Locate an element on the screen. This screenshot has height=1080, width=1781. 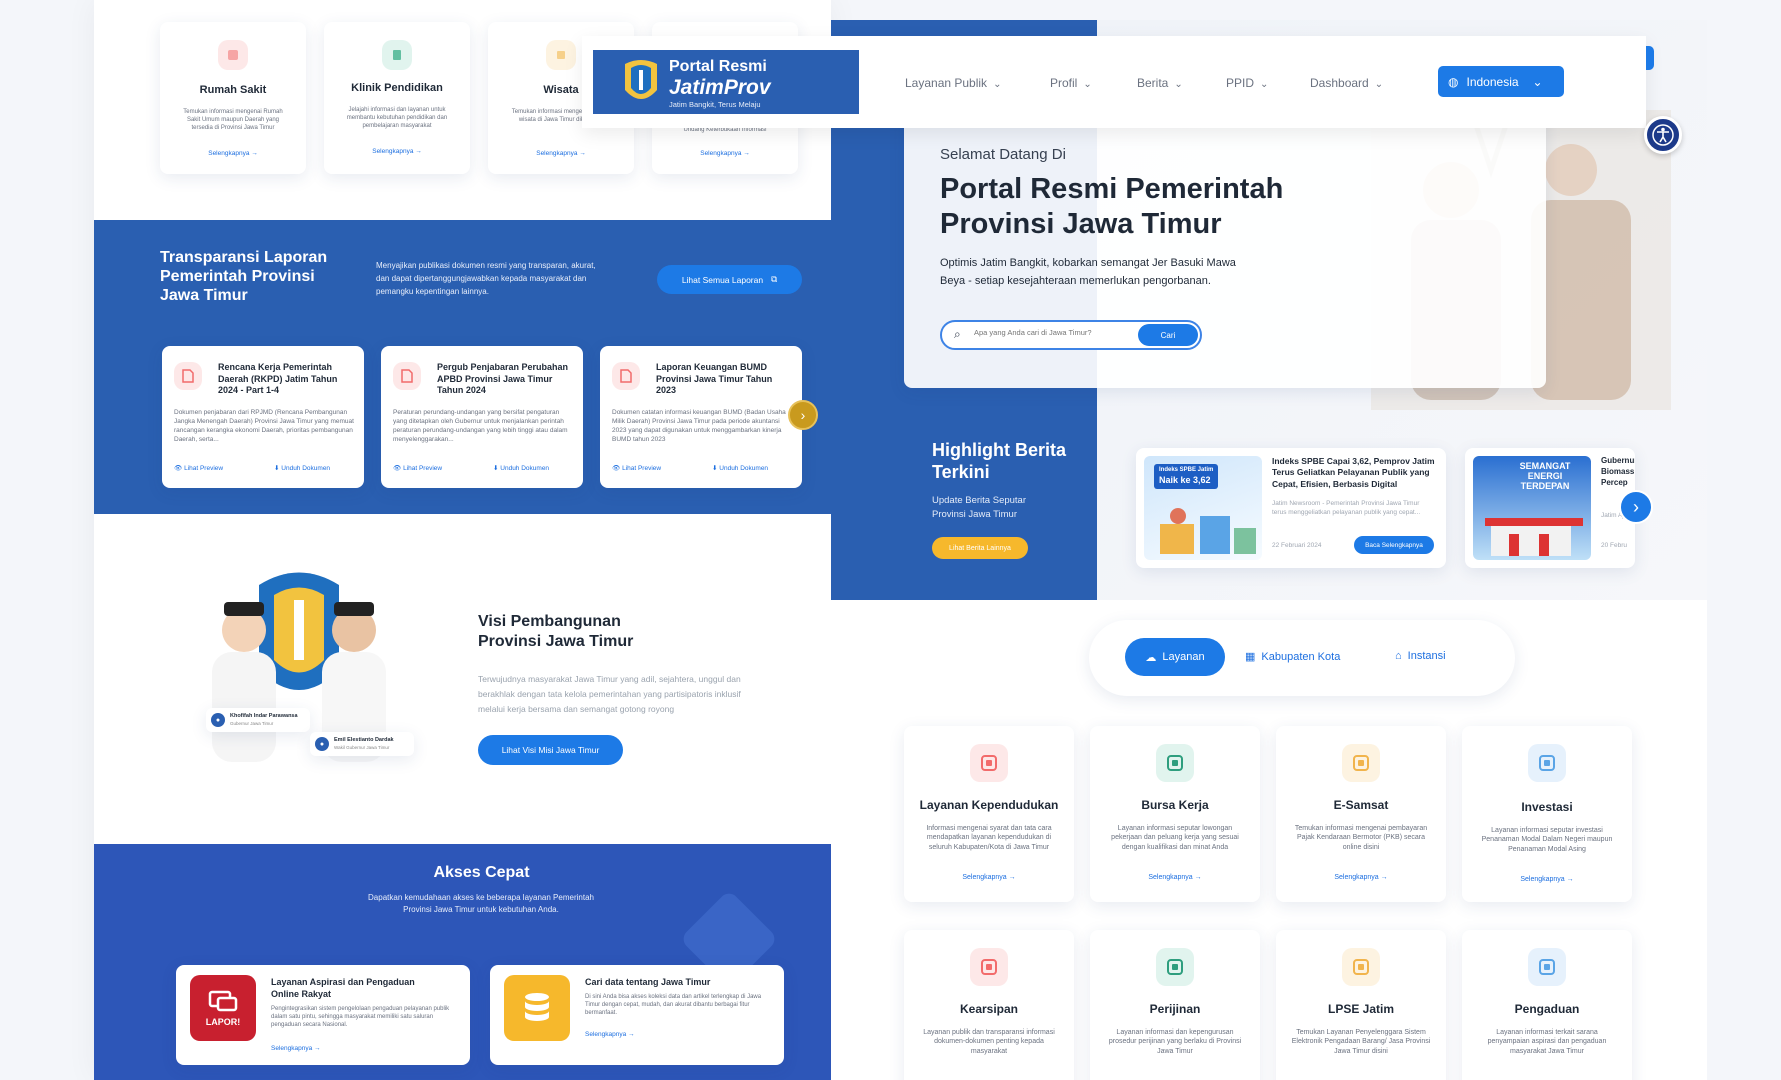
nav-layanan-publik: Layanan Publik ⌄ is located at coordinates (953, 83).